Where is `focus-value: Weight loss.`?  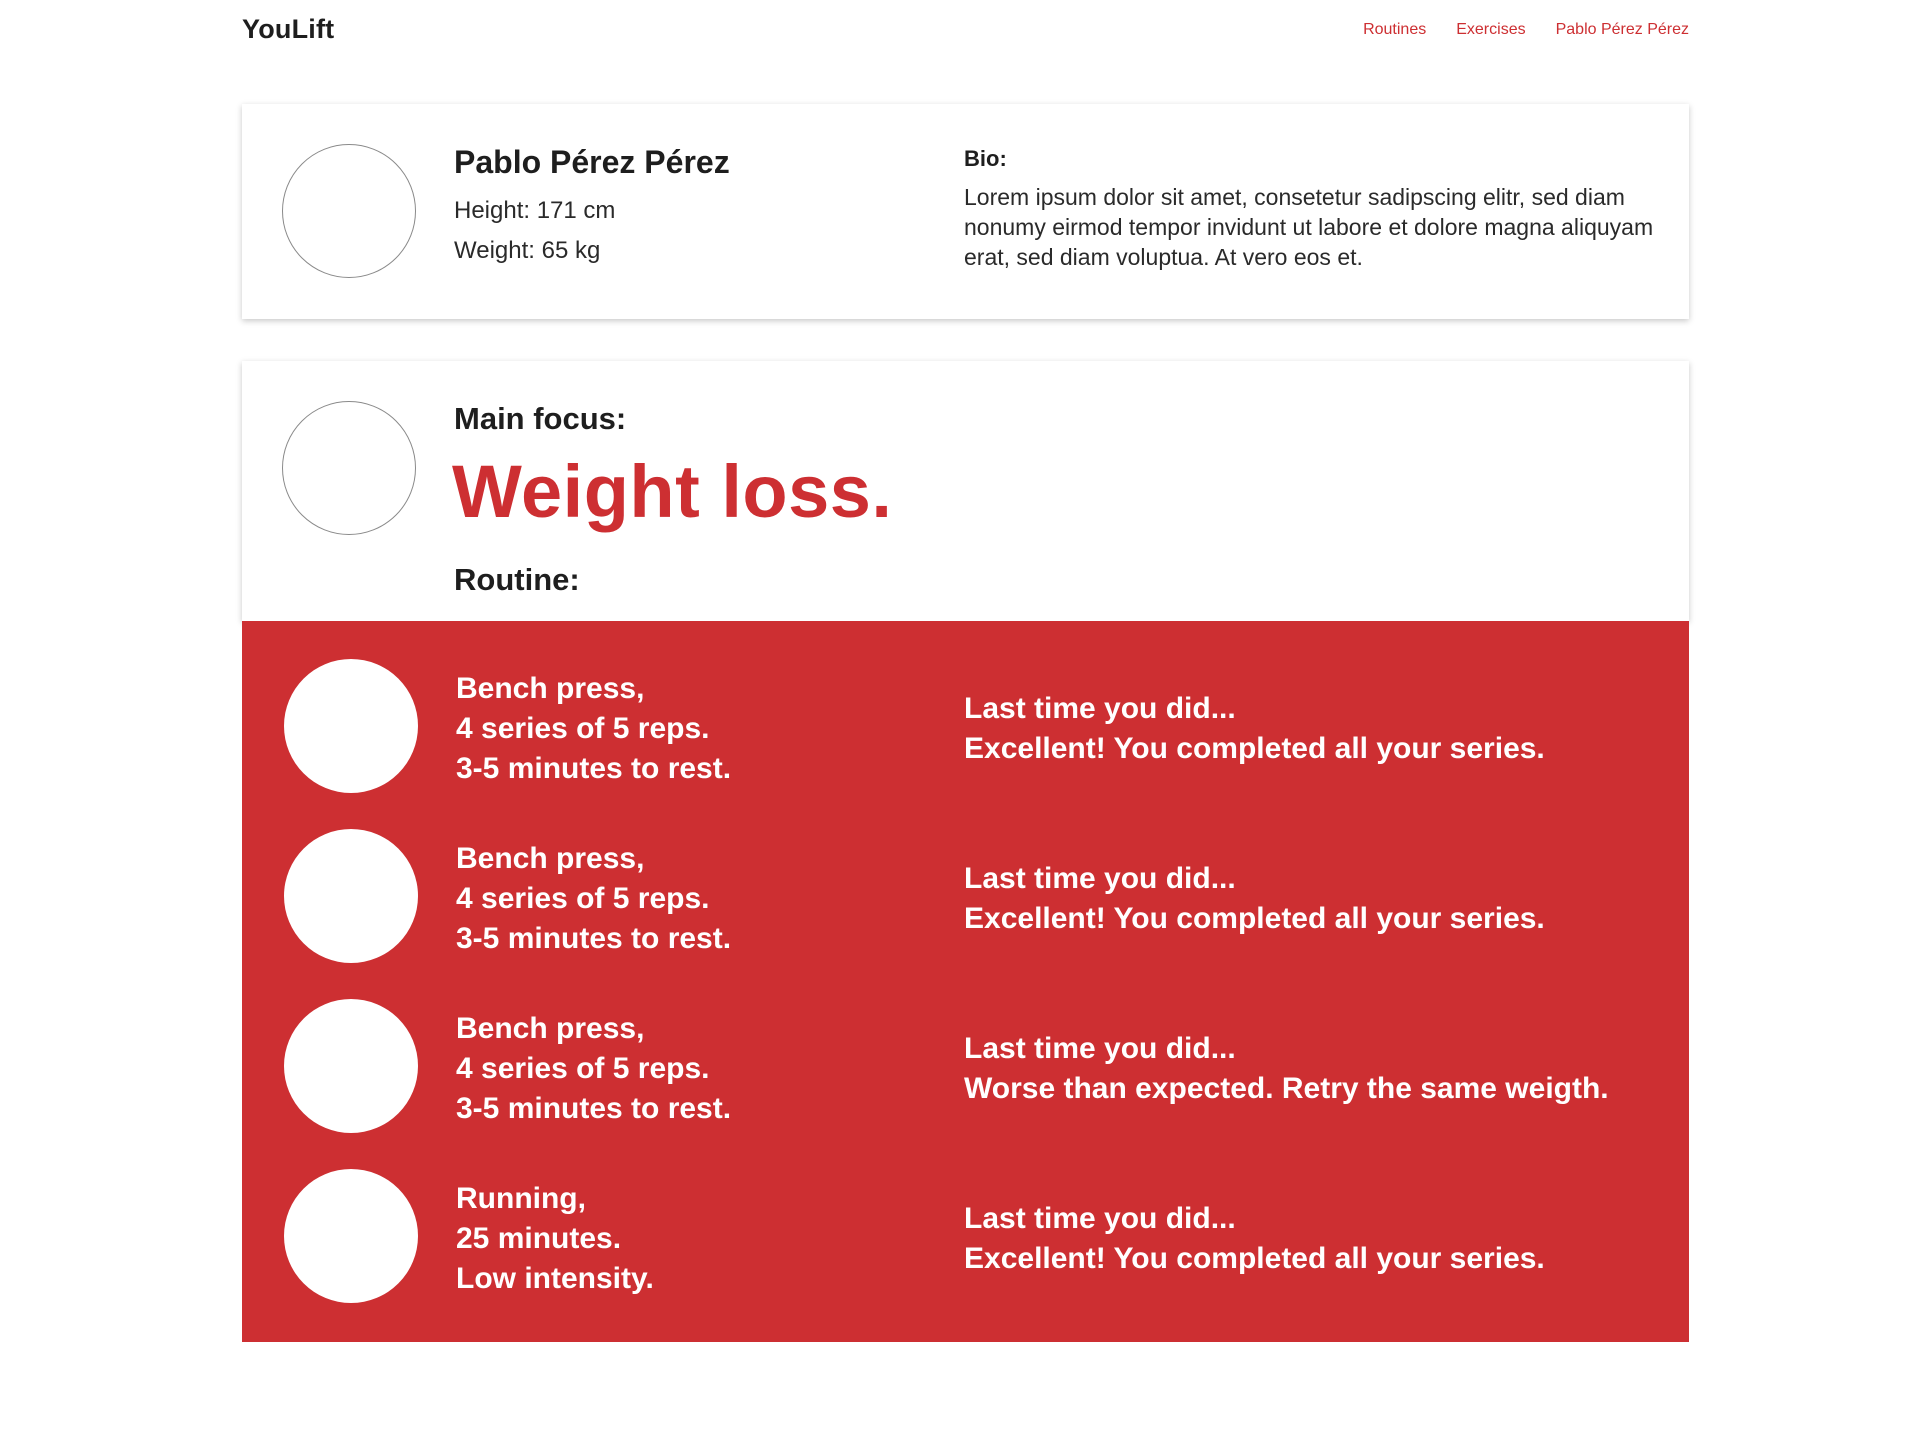
focus-value: Weight loss. is located at coordinates (672, 491).